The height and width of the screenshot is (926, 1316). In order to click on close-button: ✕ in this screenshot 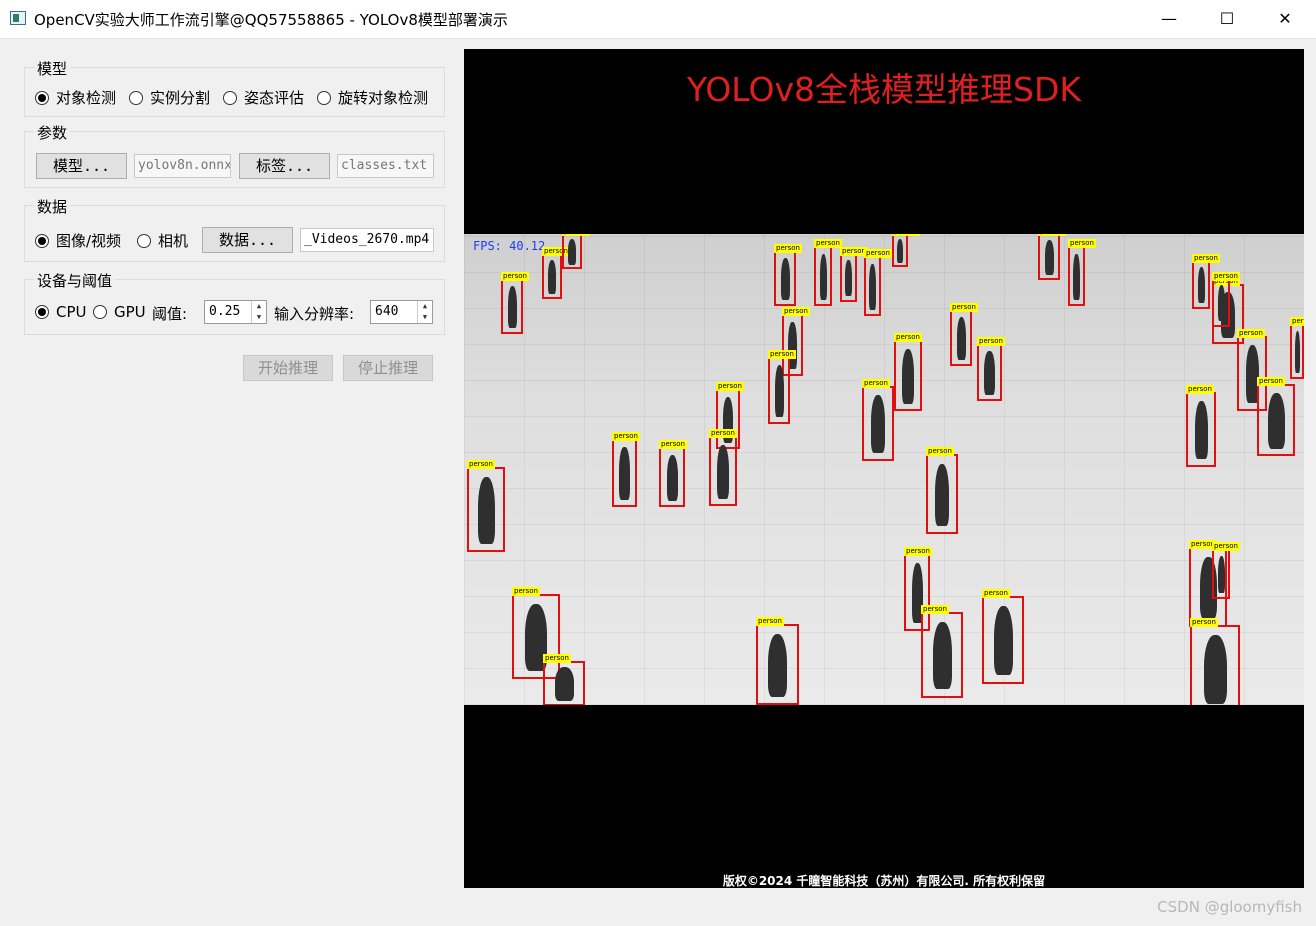, I will do `click(1285, 19)`.